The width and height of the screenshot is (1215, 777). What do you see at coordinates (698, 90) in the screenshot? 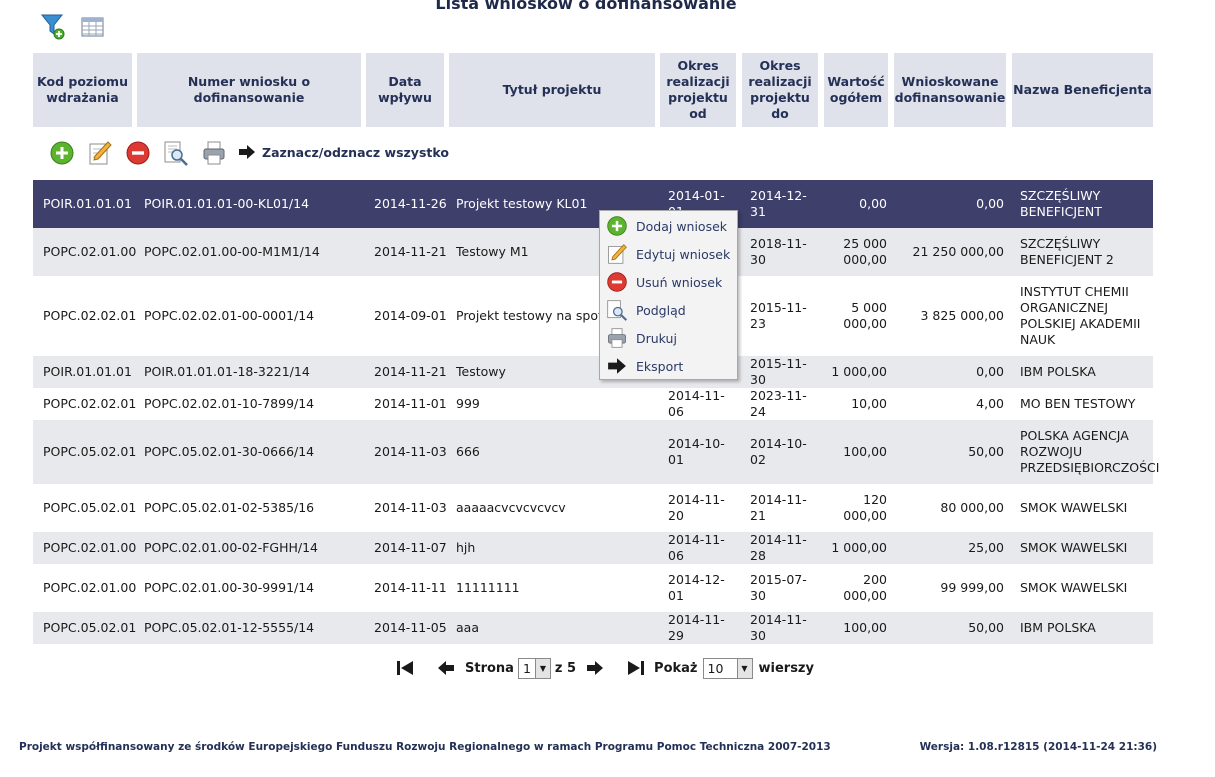
I see `column-header-od: Okres realizacji projektu od` at bounding box center [698, 90].